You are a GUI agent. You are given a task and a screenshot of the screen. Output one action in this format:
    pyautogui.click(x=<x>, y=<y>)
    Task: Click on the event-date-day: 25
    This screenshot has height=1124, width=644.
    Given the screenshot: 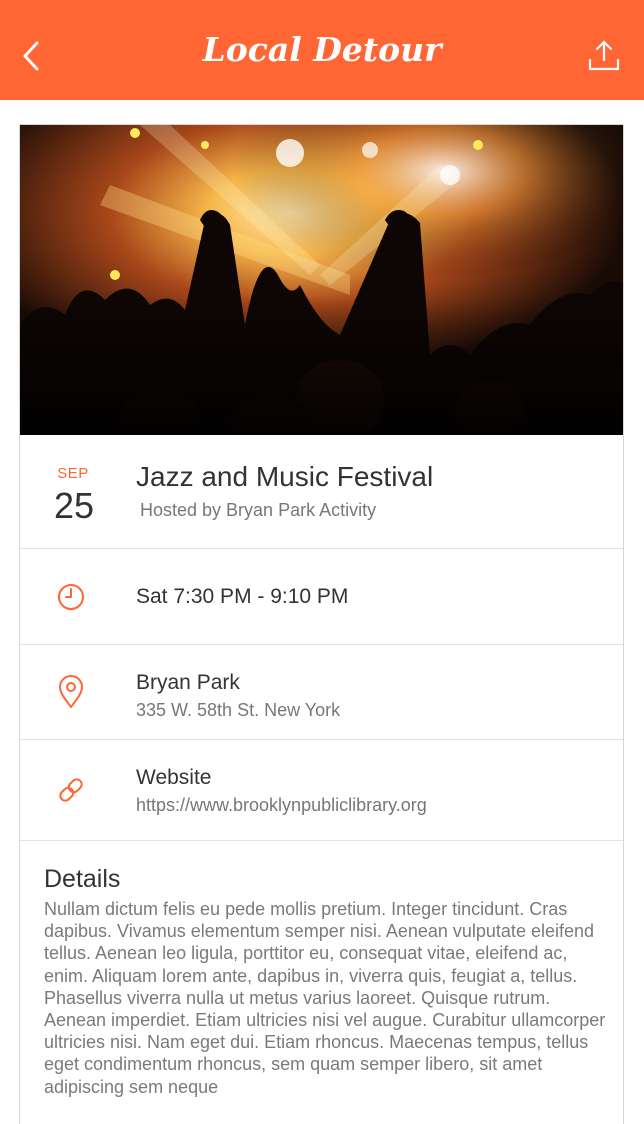 What is the action you would take?
    pyautogui.click(x=74, y=505)
    